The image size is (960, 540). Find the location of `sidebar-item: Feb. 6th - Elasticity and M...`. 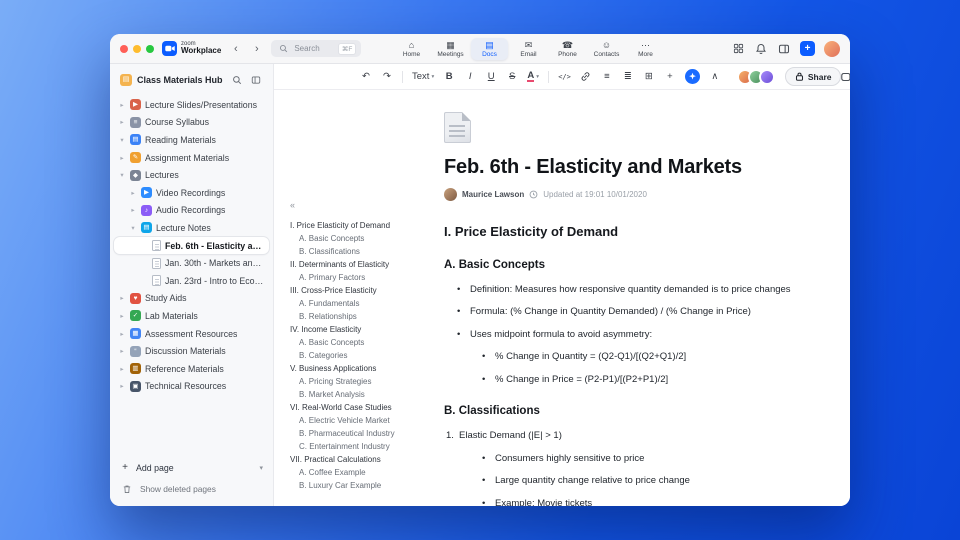

sidebar-item: Feb. 6th - Elasticity and M... is located at coordinates (191, 245).